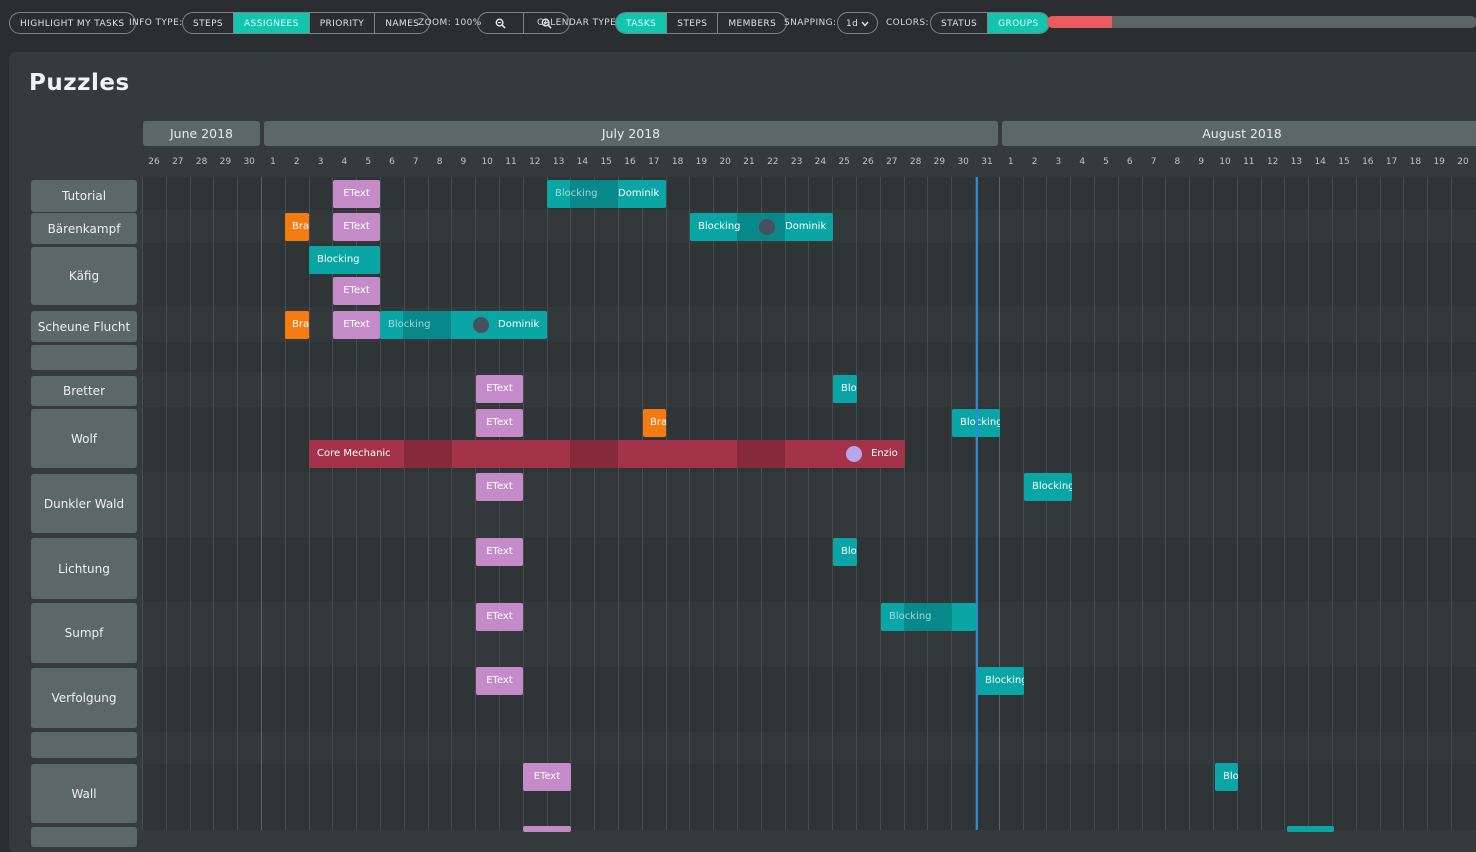  Describe the element at coordinates (208, 23) in the screenshot. I see `info-type-steps: STEPS` at that location.